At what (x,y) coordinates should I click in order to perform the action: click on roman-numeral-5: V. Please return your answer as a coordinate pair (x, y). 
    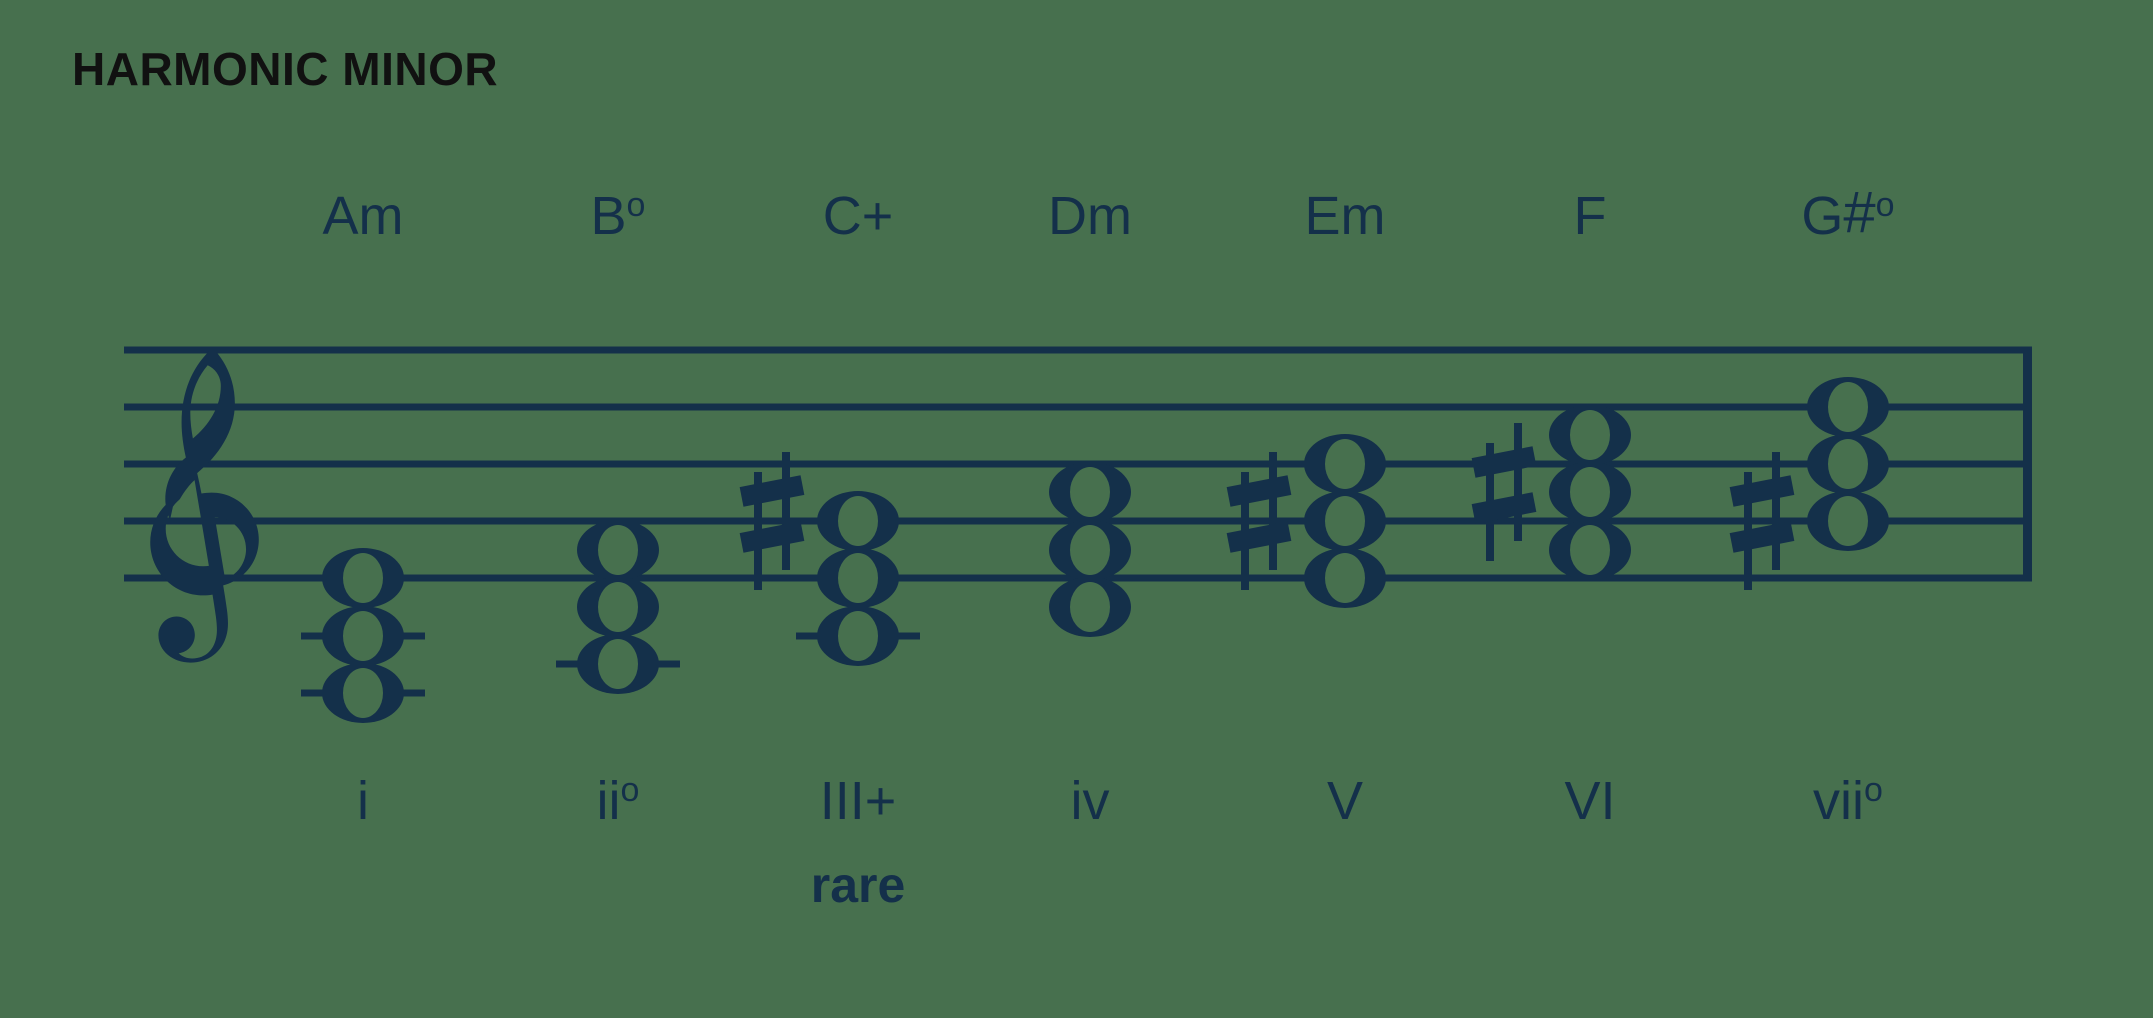
    Looking at the image, I should click on (1345, 801).